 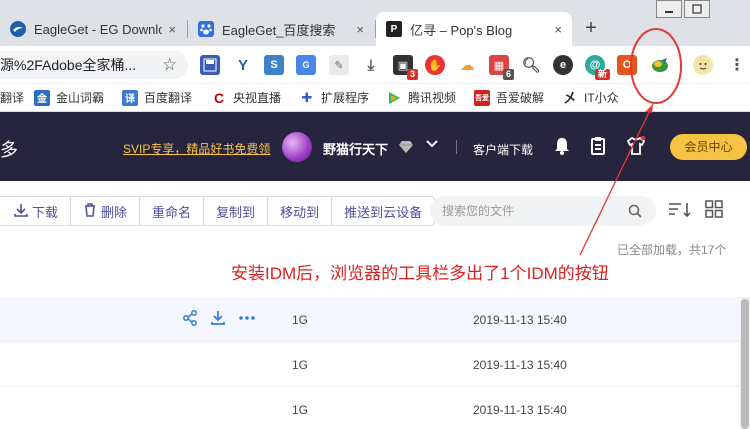 I want to click on ext-badge-icon: ▣ 3, so click(x=405, y=67).